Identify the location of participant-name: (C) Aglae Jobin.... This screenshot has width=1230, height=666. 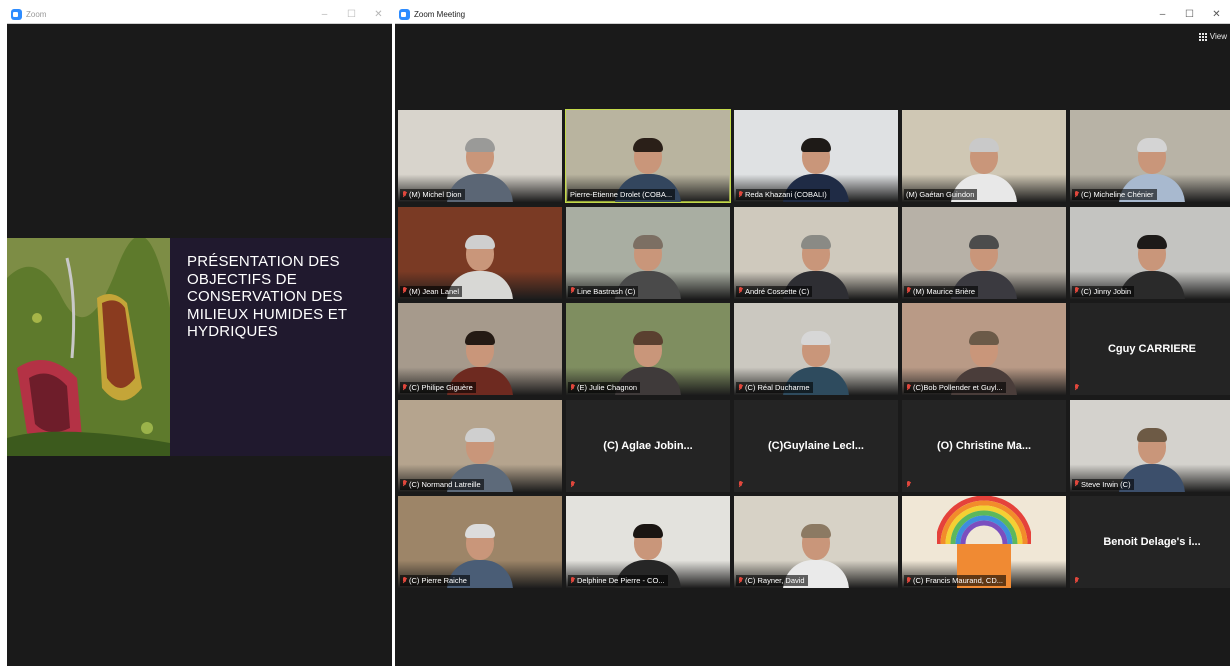
(648, 445).